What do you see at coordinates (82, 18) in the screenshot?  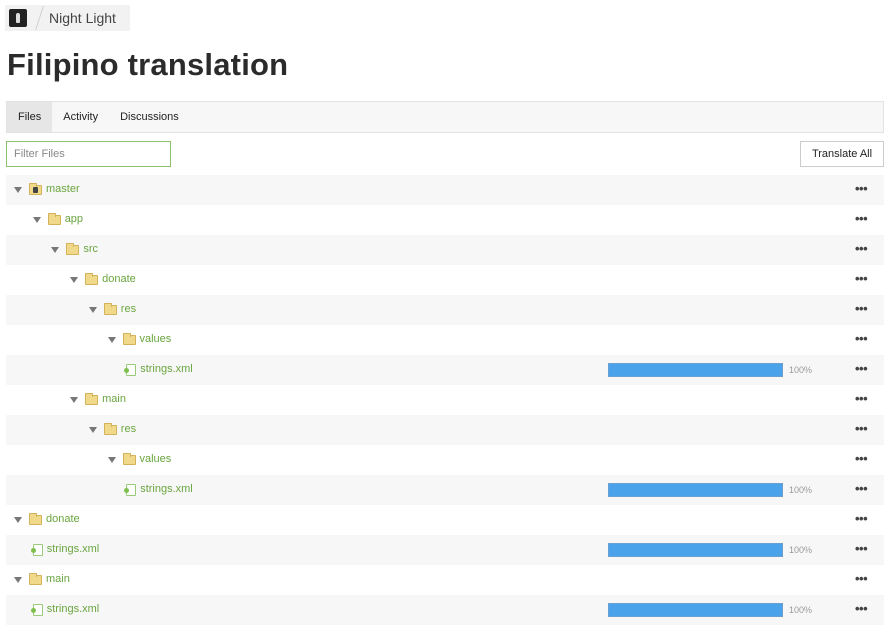 I see `breadcrumb-project-link: Night Light` at bounding box center [82, 18].